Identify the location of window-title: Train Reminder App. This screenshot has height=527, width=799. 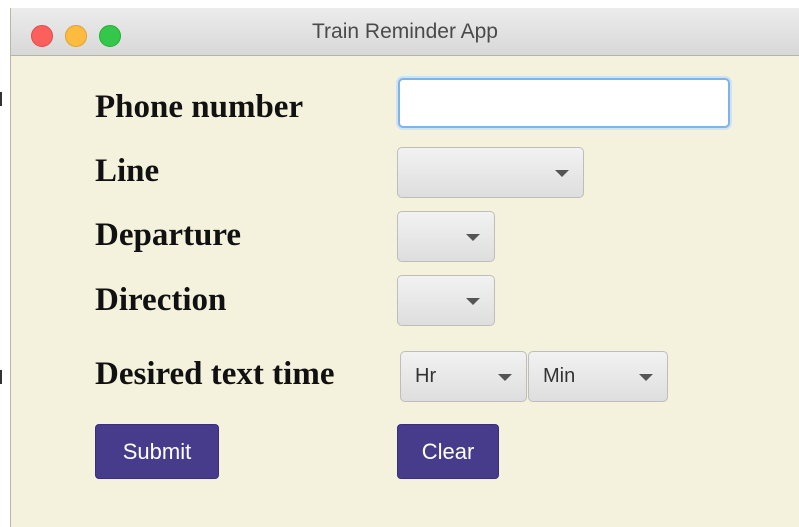
(405, 31).